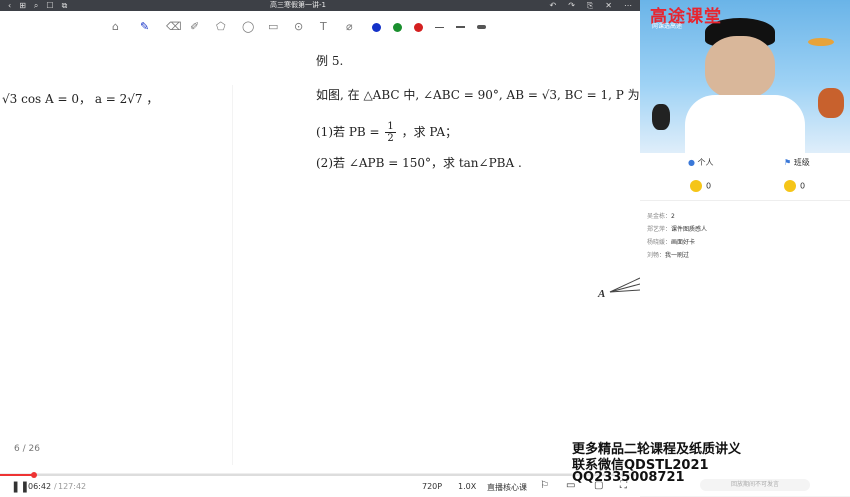 This screenshot has height=497, width=850. I want to click on back-icon: ‹, so click(9, 5).